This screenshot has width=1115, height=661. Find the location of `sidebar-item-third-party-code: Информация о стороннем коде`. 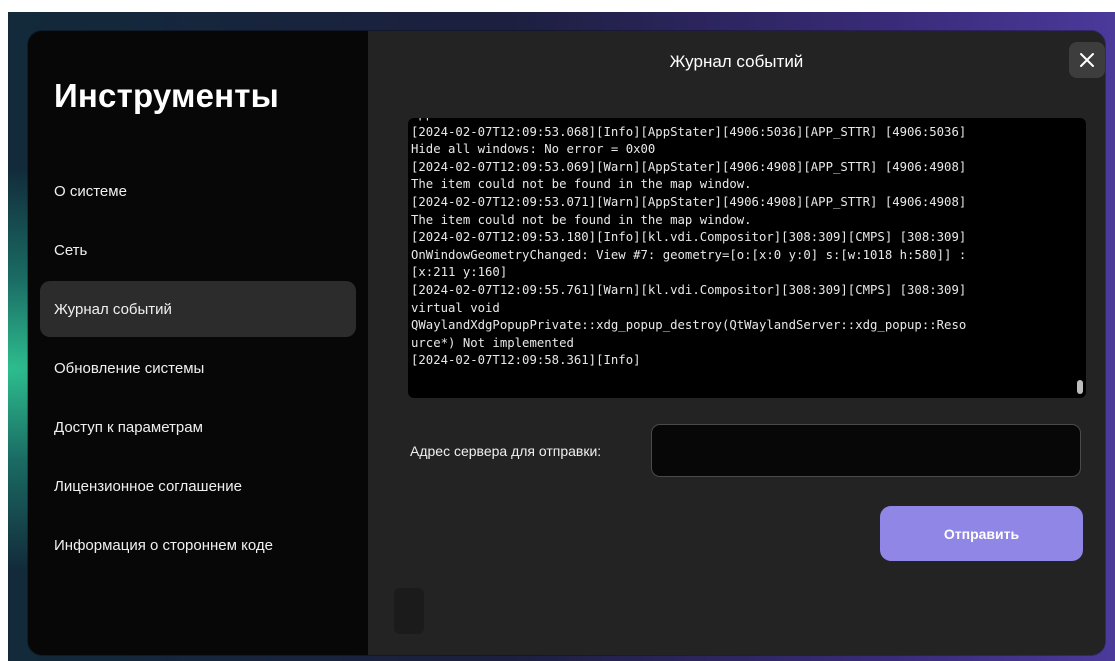

sidebar-item-third-party-code: Информация о стороннем коде is located at coordinates (198, 545).